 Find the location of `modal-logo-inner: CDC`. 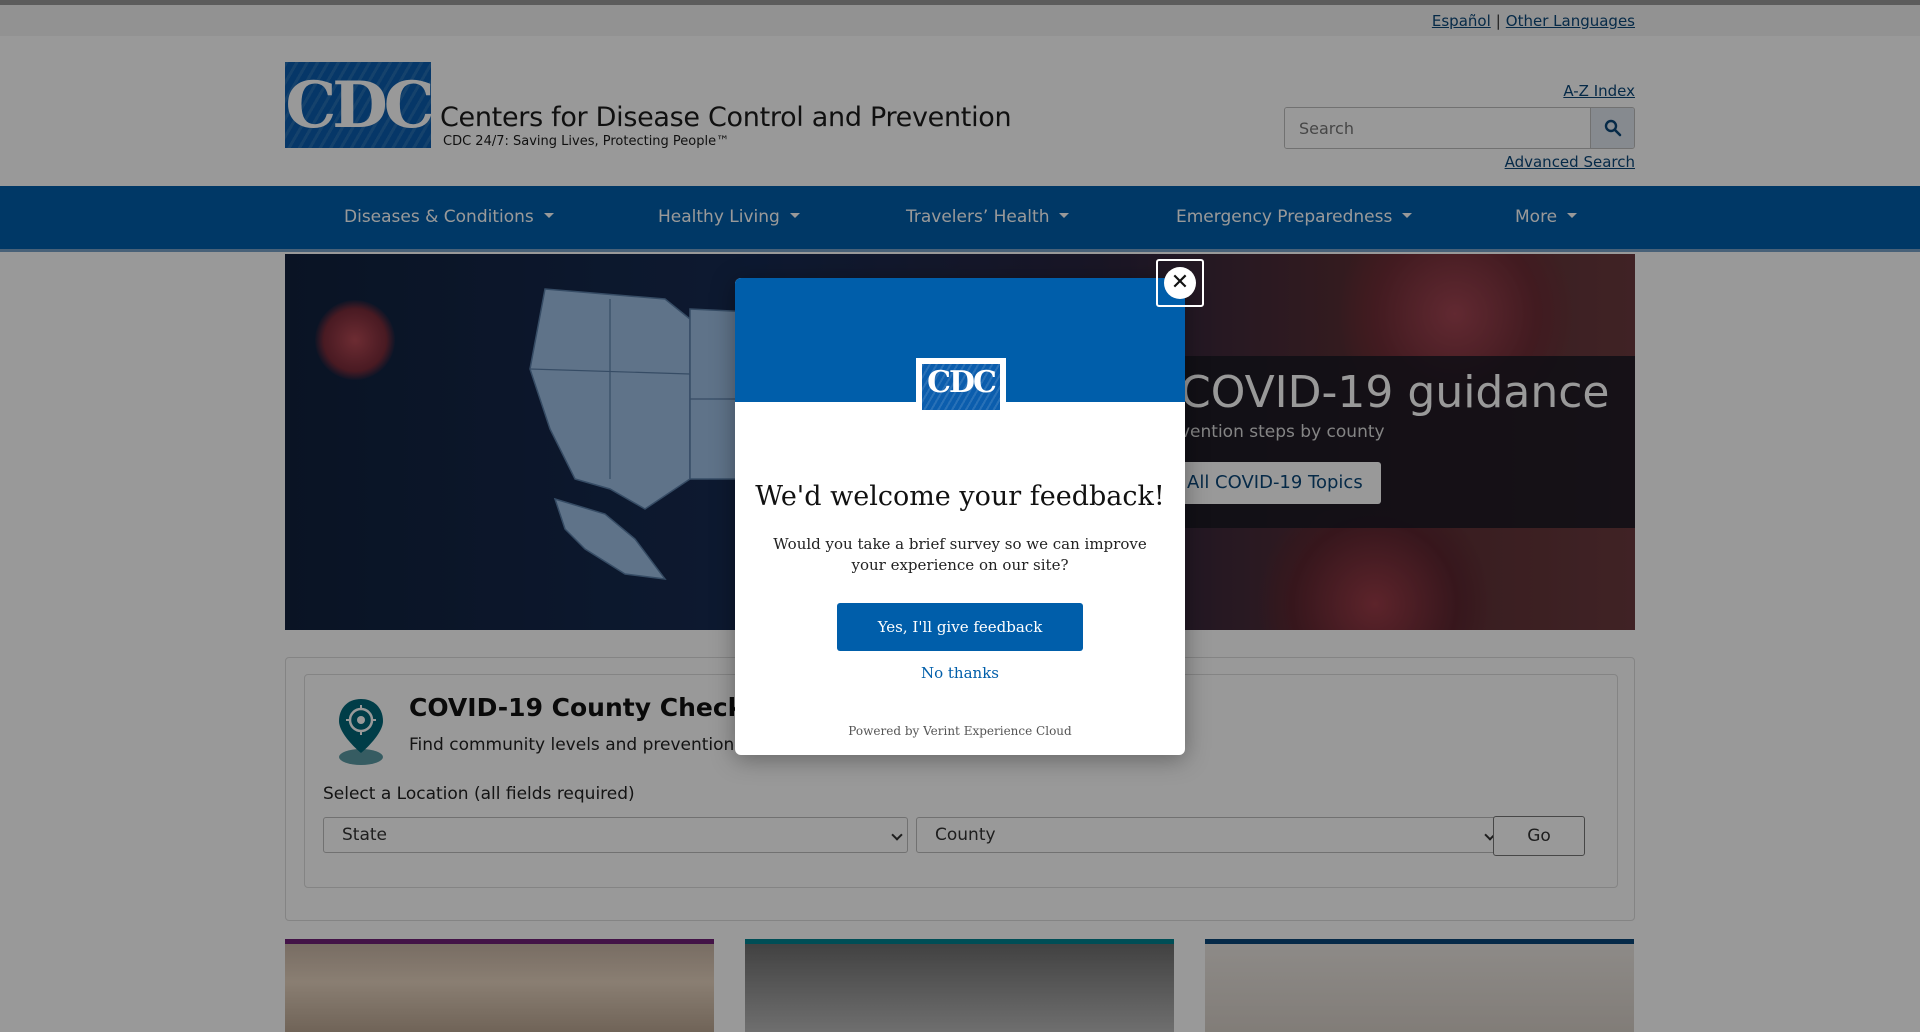

modal-logo-inner: CDC is located at coordinates (961, 387).